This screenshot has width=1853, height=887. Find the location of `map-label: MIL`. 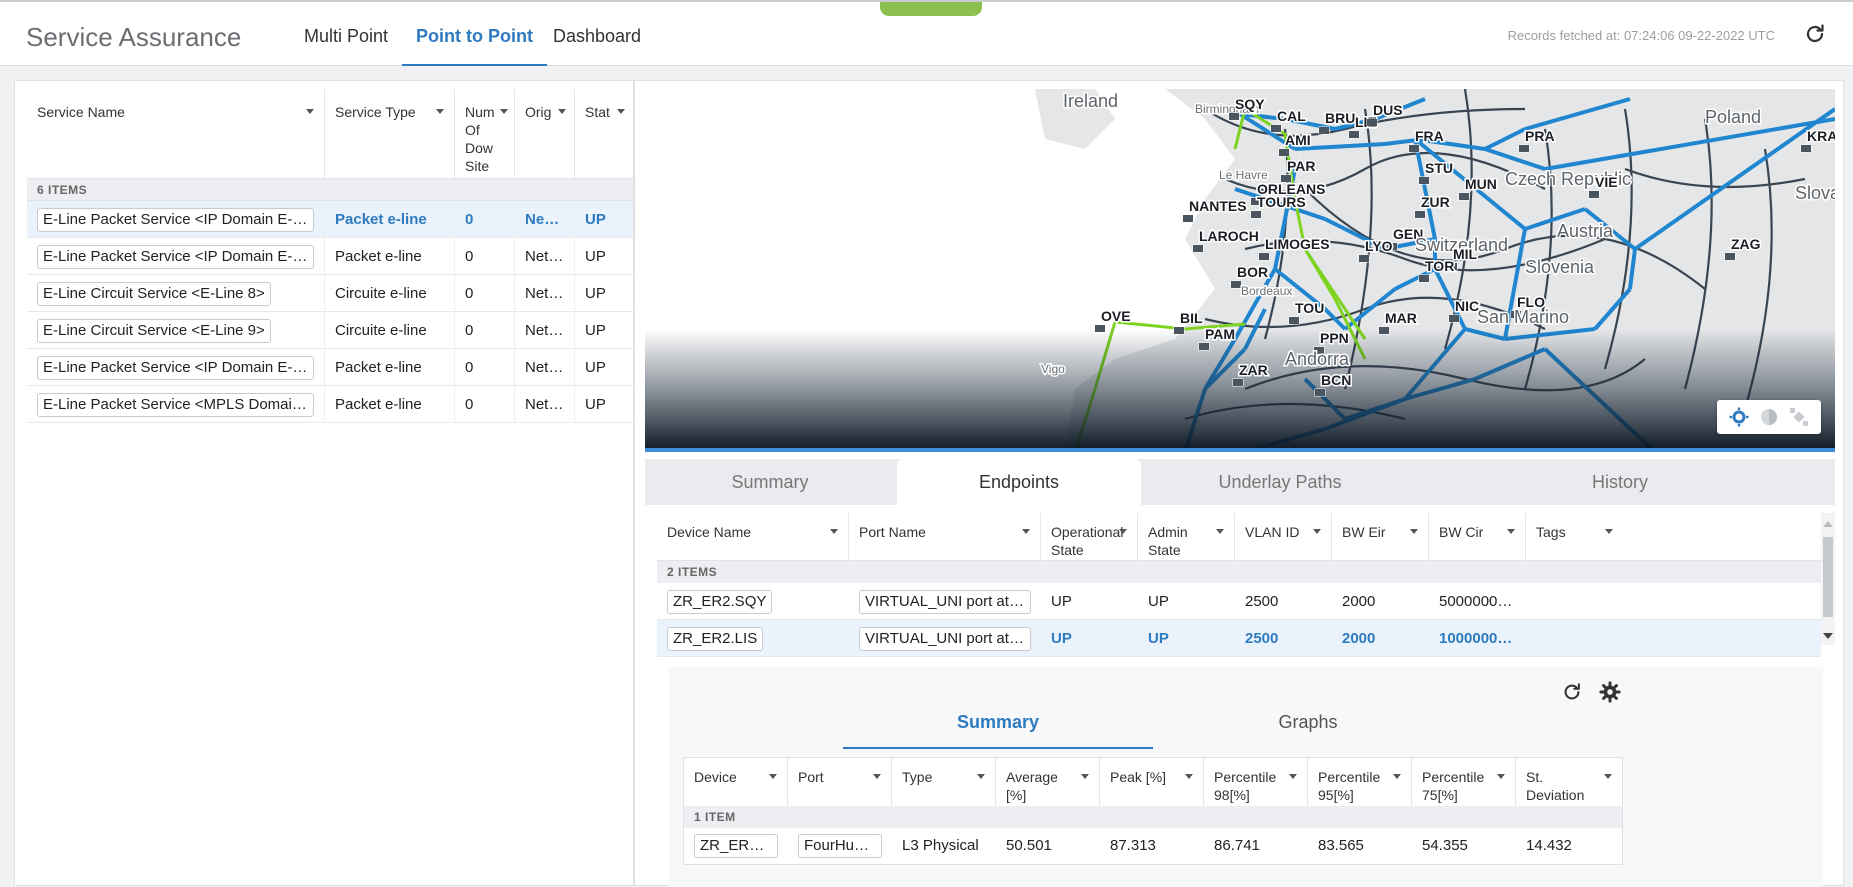

map-label: MIL is located at coordinates (1466, 254).